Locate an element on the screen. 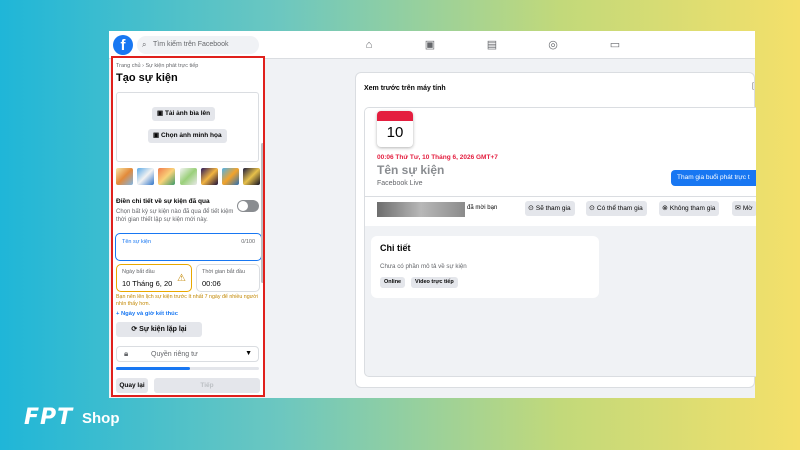  calendar-day: 10 is located at coordinates (395, 132).